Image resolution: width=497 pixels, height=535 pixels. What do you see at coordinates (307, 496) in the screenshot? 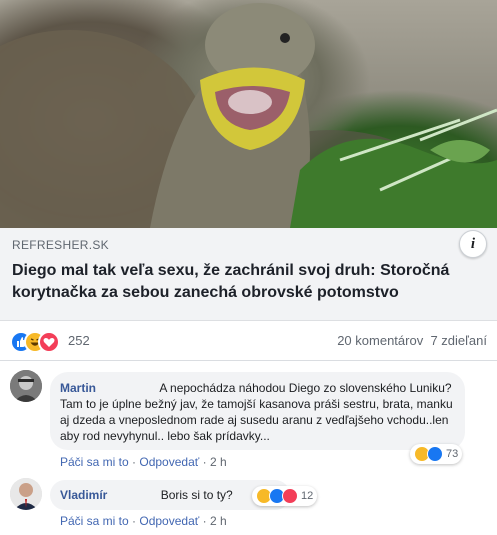
I see `comment-reaction-count: 12` at bounding box center [307, 496].